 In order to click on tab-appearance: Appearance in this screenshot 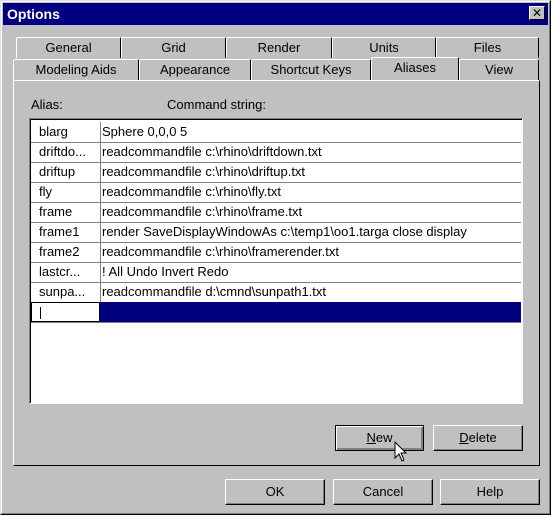, I will do `click(195, 69)`.